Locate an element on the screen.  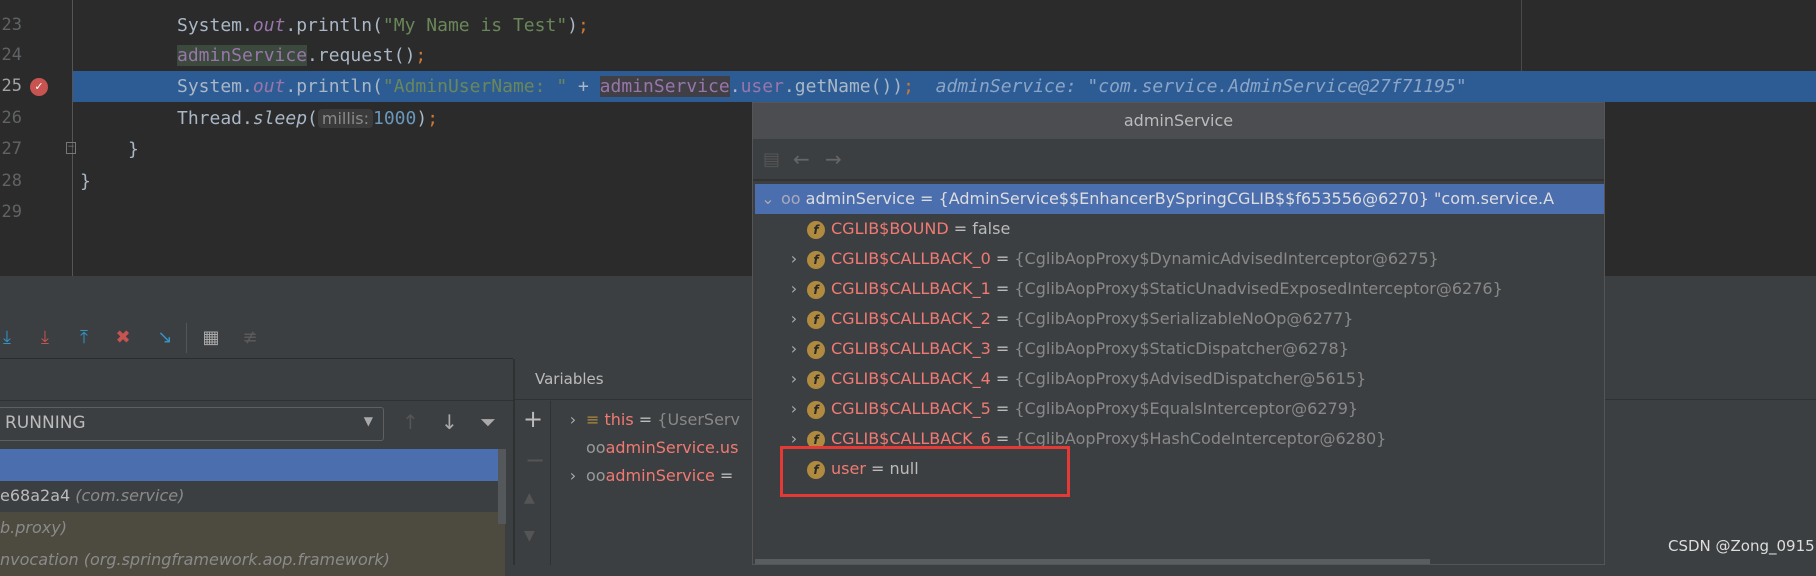
move-up-icon: ▲ is located at coordinates (529, 498).